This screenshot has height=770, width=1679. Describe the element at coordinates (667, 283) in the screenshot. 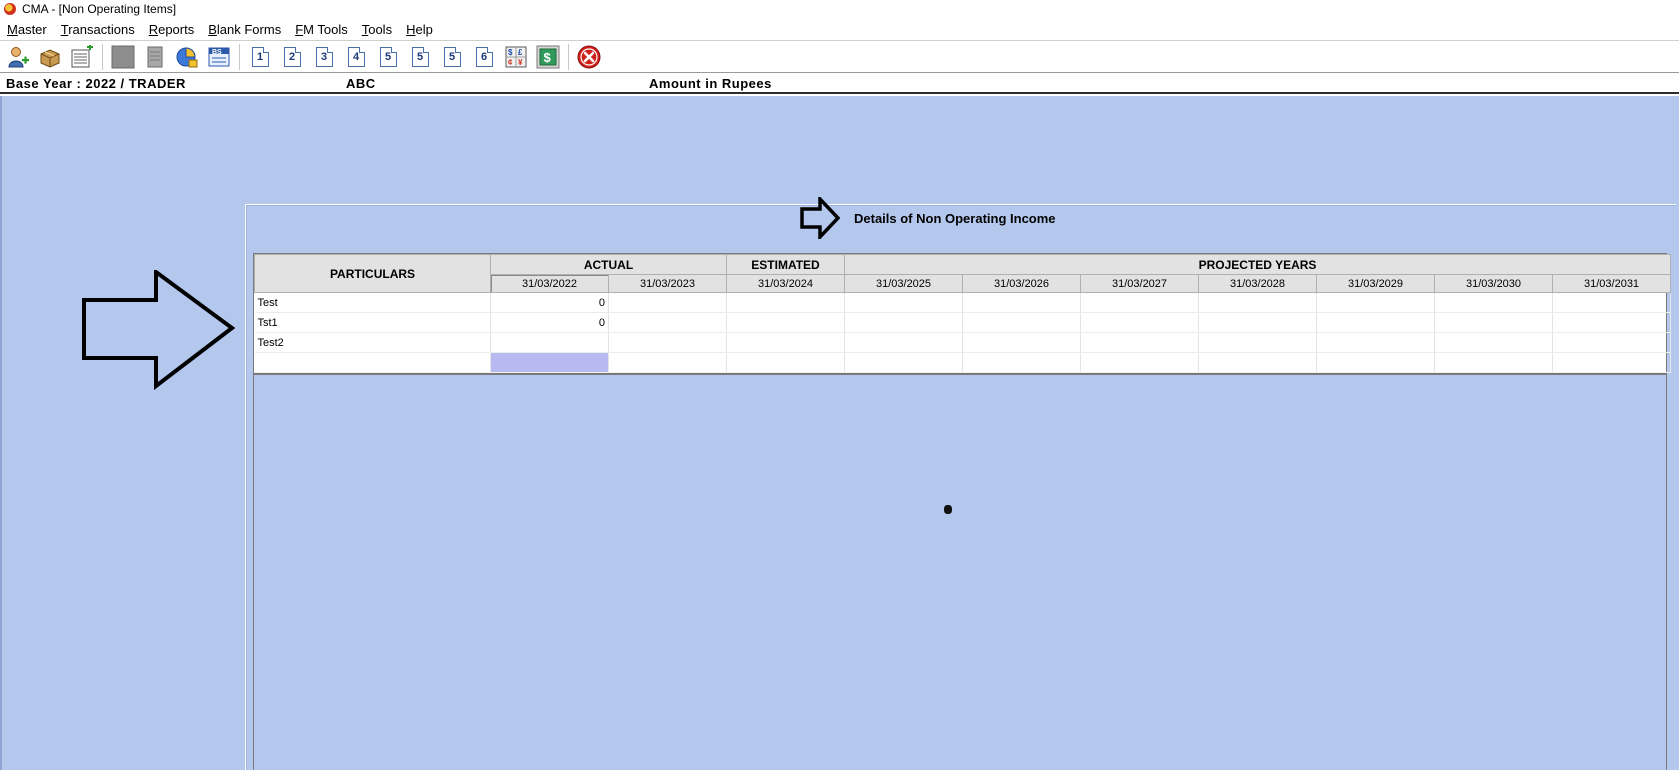

I see `date-column-header: 31/03/2023` at that location.